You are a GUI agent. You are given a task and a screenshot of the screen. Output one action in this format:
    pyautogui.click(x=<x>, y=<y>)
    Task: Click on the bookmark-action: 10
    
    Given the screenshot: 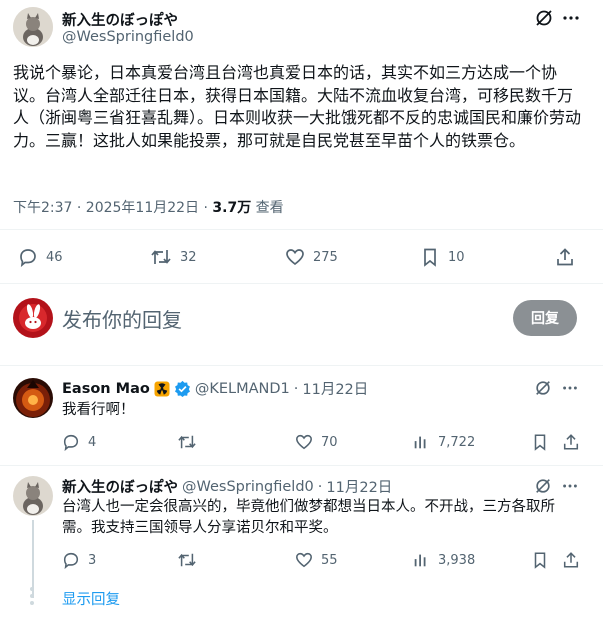 What is the action you would take?
    pyautogui.click(x=442, y=257)
    